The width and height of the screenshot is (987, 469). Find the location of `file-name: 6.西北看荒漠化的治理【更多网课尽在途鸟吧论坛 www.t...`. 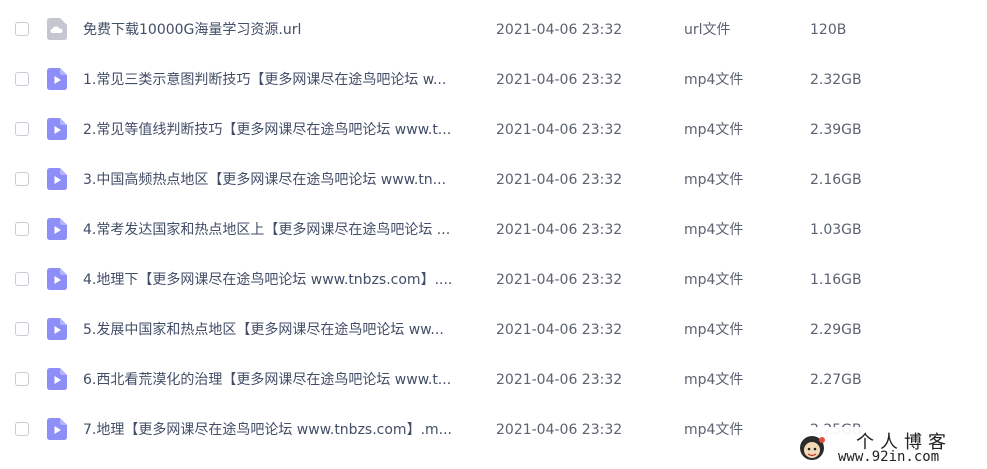

file-name: 6.西北看荒漠化的治理【更多网课尽在途鸟吧论坛 www.t... is located at coordinates (278, 380).